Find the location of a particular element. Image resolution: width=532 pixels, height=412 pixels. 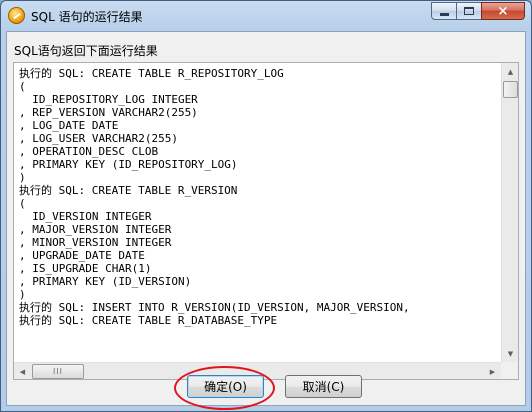

maximize-icon is located at coordinates (469, 11).